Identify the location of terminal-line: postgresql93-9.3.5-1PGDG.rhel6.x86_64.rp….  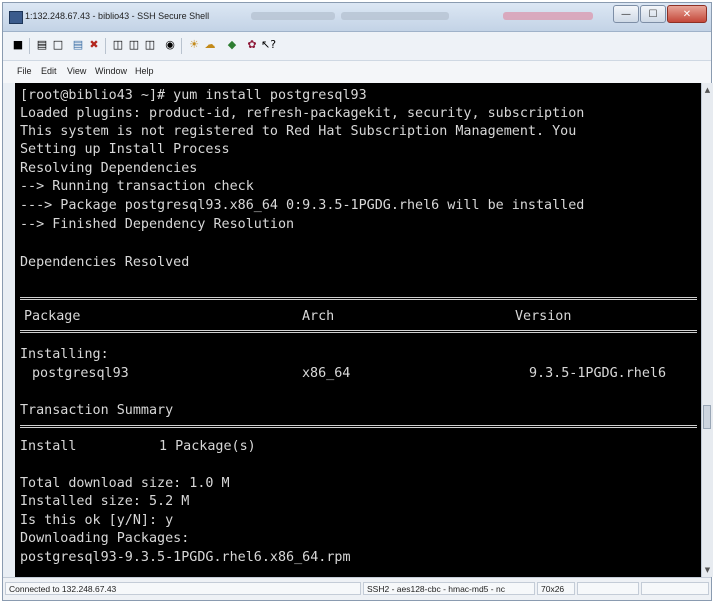
(185, 557).